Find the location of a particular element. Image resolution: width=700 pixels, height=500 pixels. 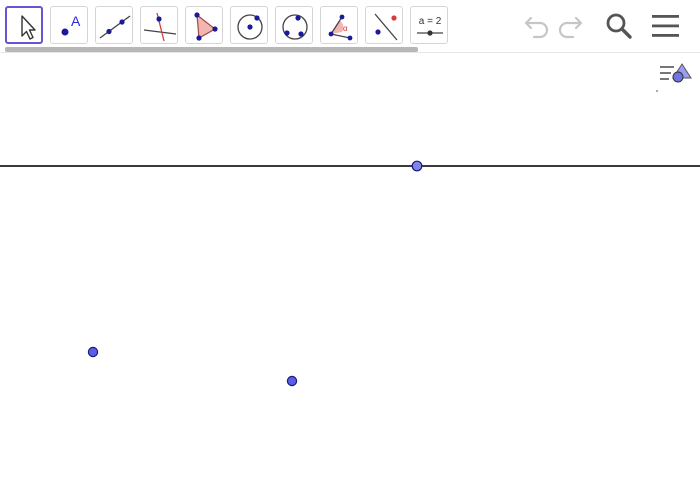

line-icon is located at coordinates (115, 27).